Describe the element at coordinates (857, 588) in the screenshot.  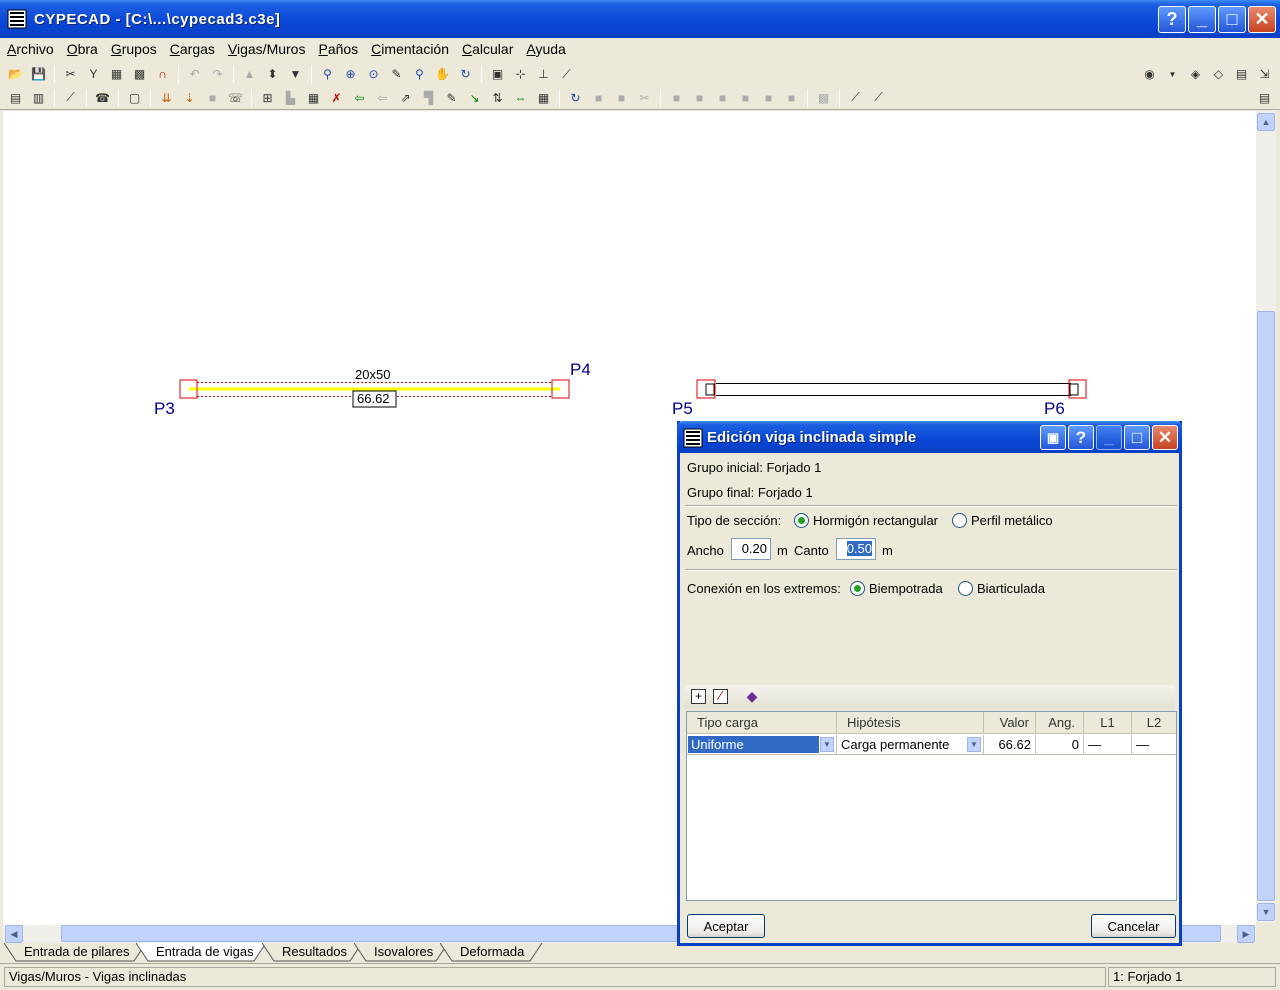
I see `radio-biempotrada` at that location.